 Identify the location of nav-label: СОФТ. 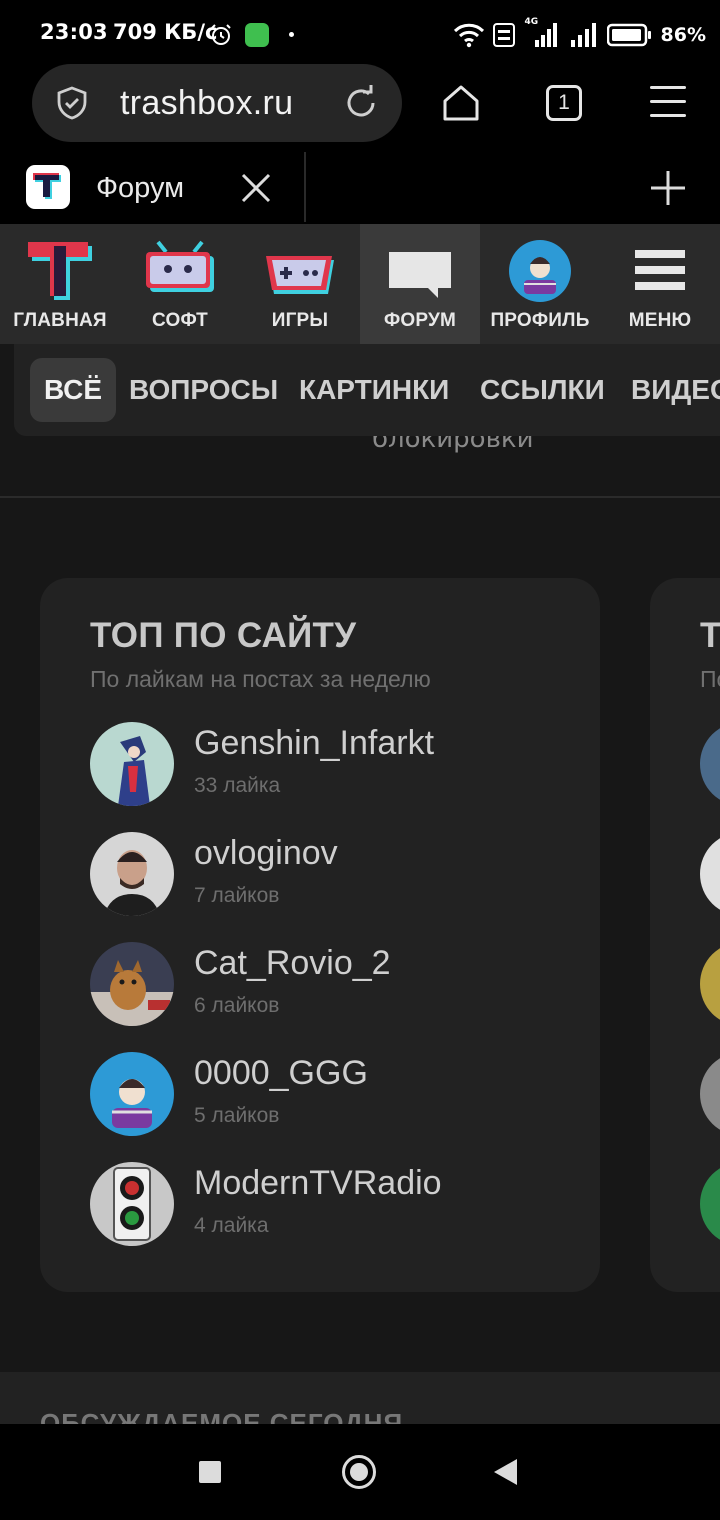
(180, 320).